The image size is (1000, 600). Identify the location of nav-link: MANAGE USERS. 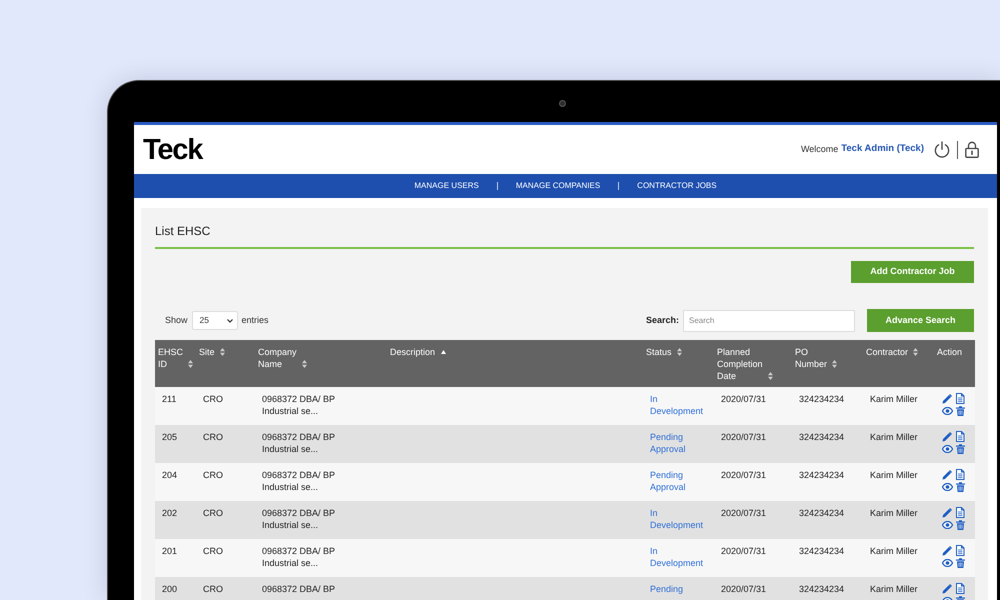
(446, 186).